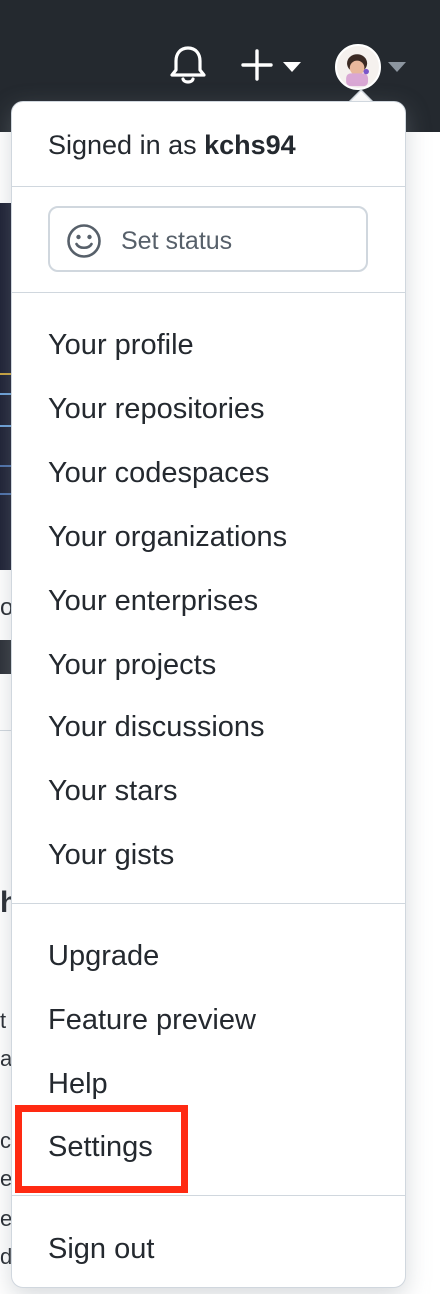  Describe the element at coordinates (156, 727) in the screenshot. I see `menu-item-your-discussions: Your discussions` at that location.